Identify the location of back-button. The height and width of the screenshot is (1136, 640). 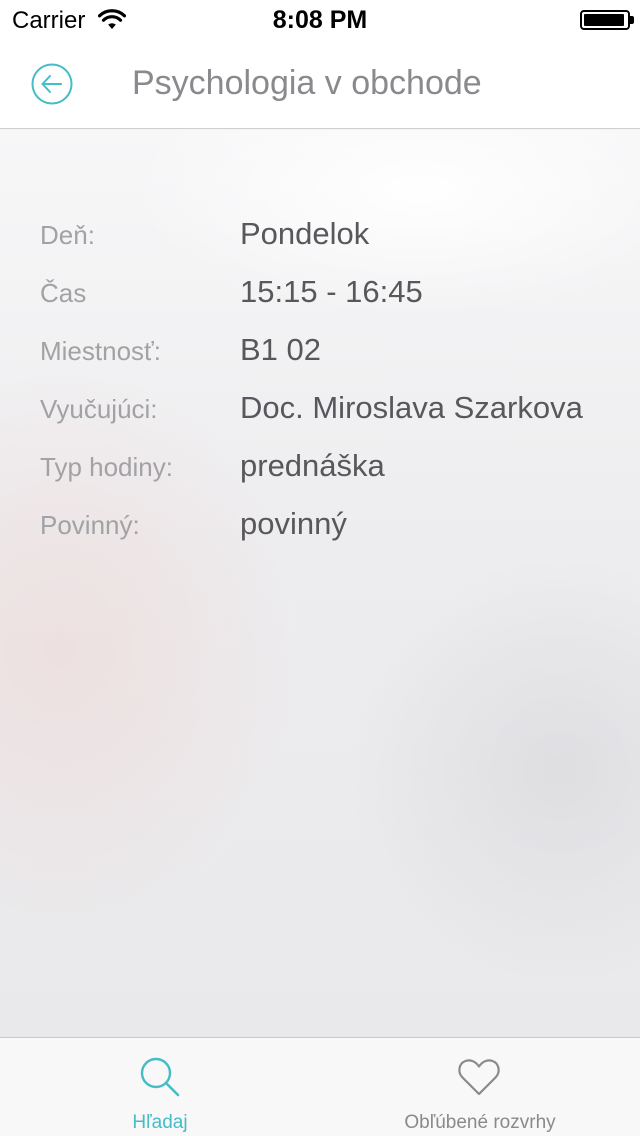
(52, 84).